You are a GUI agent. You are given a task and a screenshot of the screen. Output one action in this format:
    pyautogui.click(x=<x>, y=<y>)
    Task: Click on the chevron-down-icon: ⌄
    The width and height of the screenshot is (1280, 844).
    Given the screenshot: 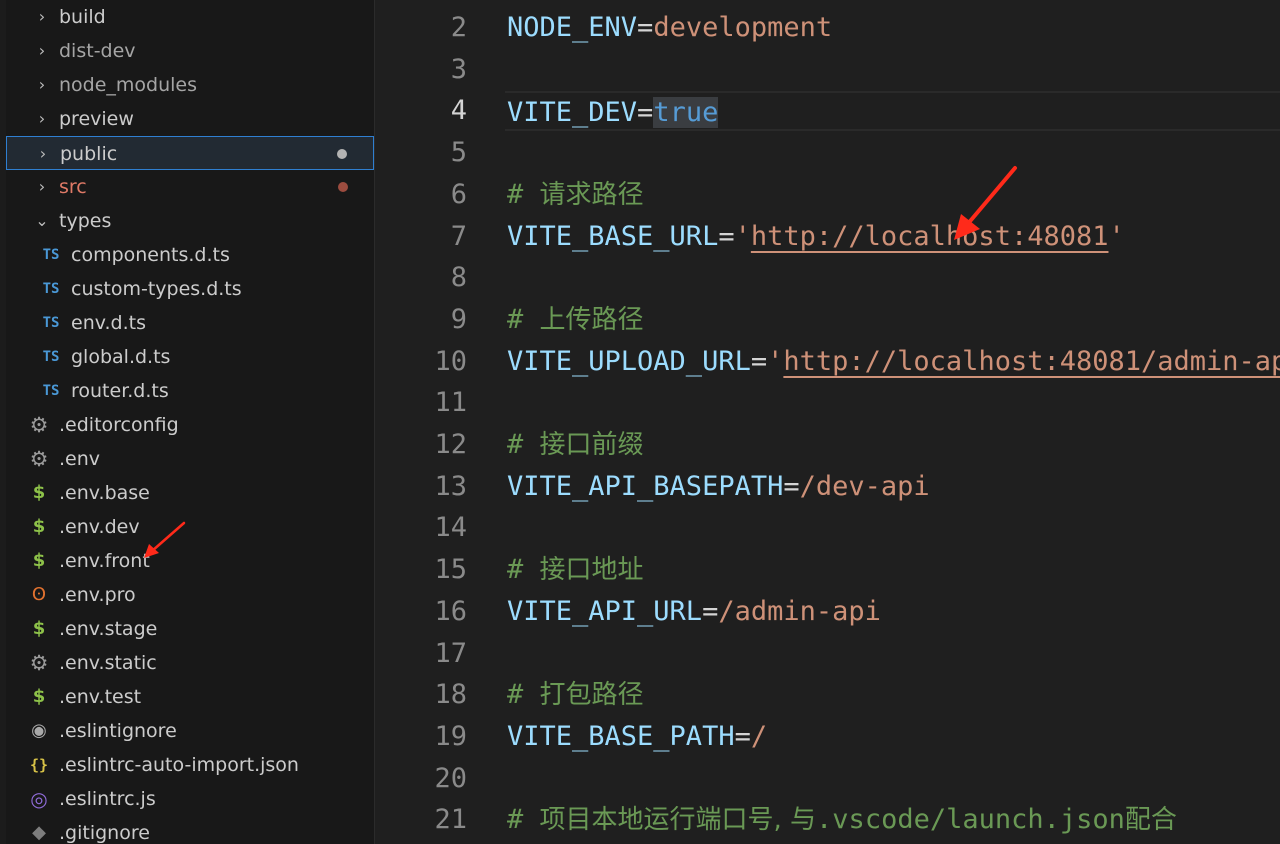 What is the action you would take?
    pyautogui.click(x=42, y=221)
    